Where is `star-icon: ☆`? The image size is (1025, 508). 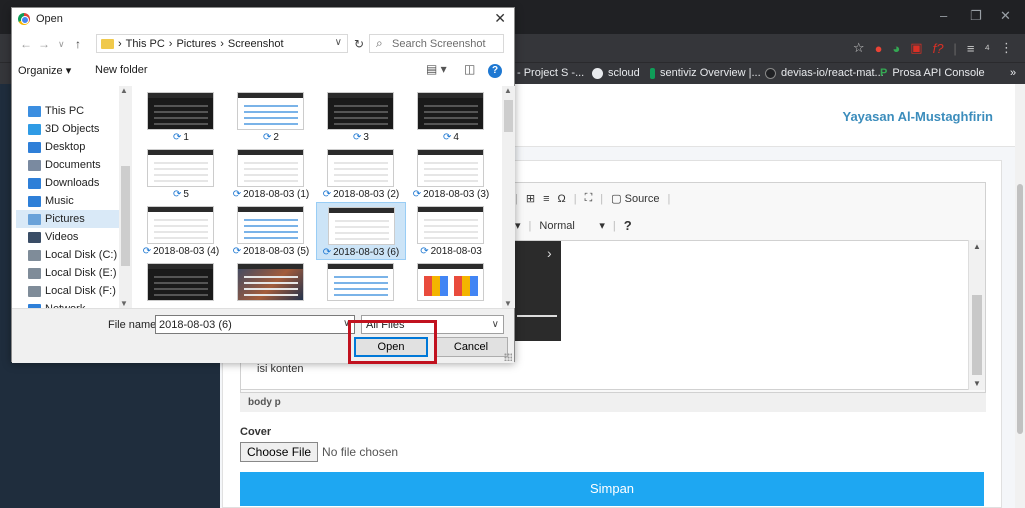
star-icon: ☆ is located at coordinates (859, 48).